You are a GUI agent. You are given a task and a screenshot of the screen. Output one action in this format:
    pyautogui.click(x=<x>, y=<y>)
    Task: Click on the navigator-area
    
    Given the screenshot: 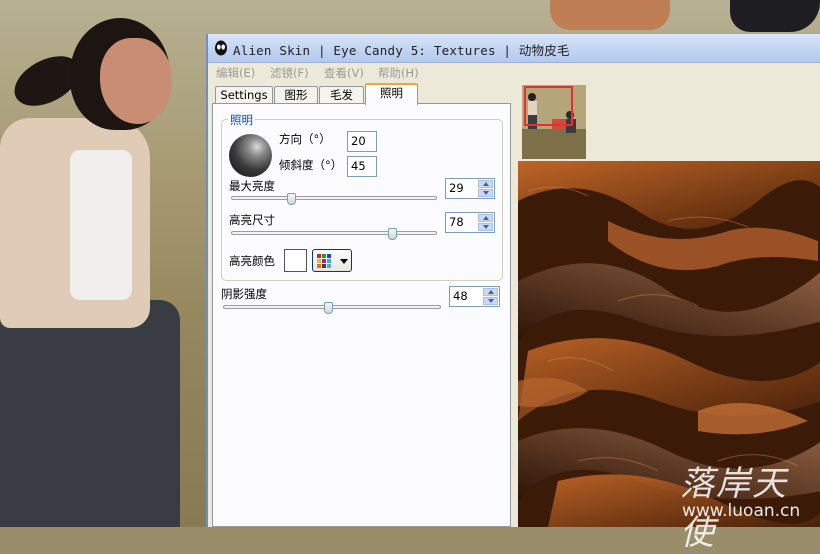 What is the action you would take?
    pyautogui.click(x=670, y=144)
    